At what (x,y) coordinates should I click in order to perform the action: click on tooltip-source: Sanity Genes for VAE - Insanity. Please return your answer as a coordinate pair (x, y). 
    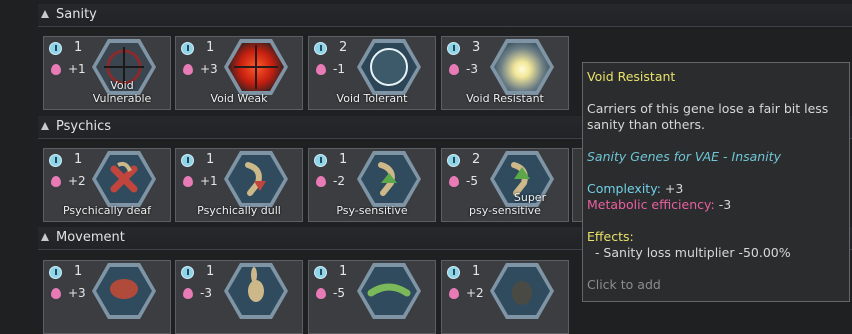
    Looking at the image, I should click on (684, 156).